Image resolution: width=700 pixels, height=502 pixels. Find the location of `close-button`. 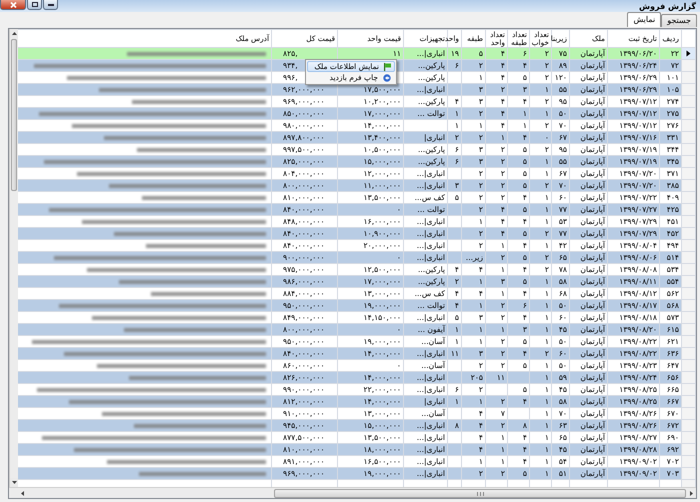

close-button is located at coordinates (13, 5).